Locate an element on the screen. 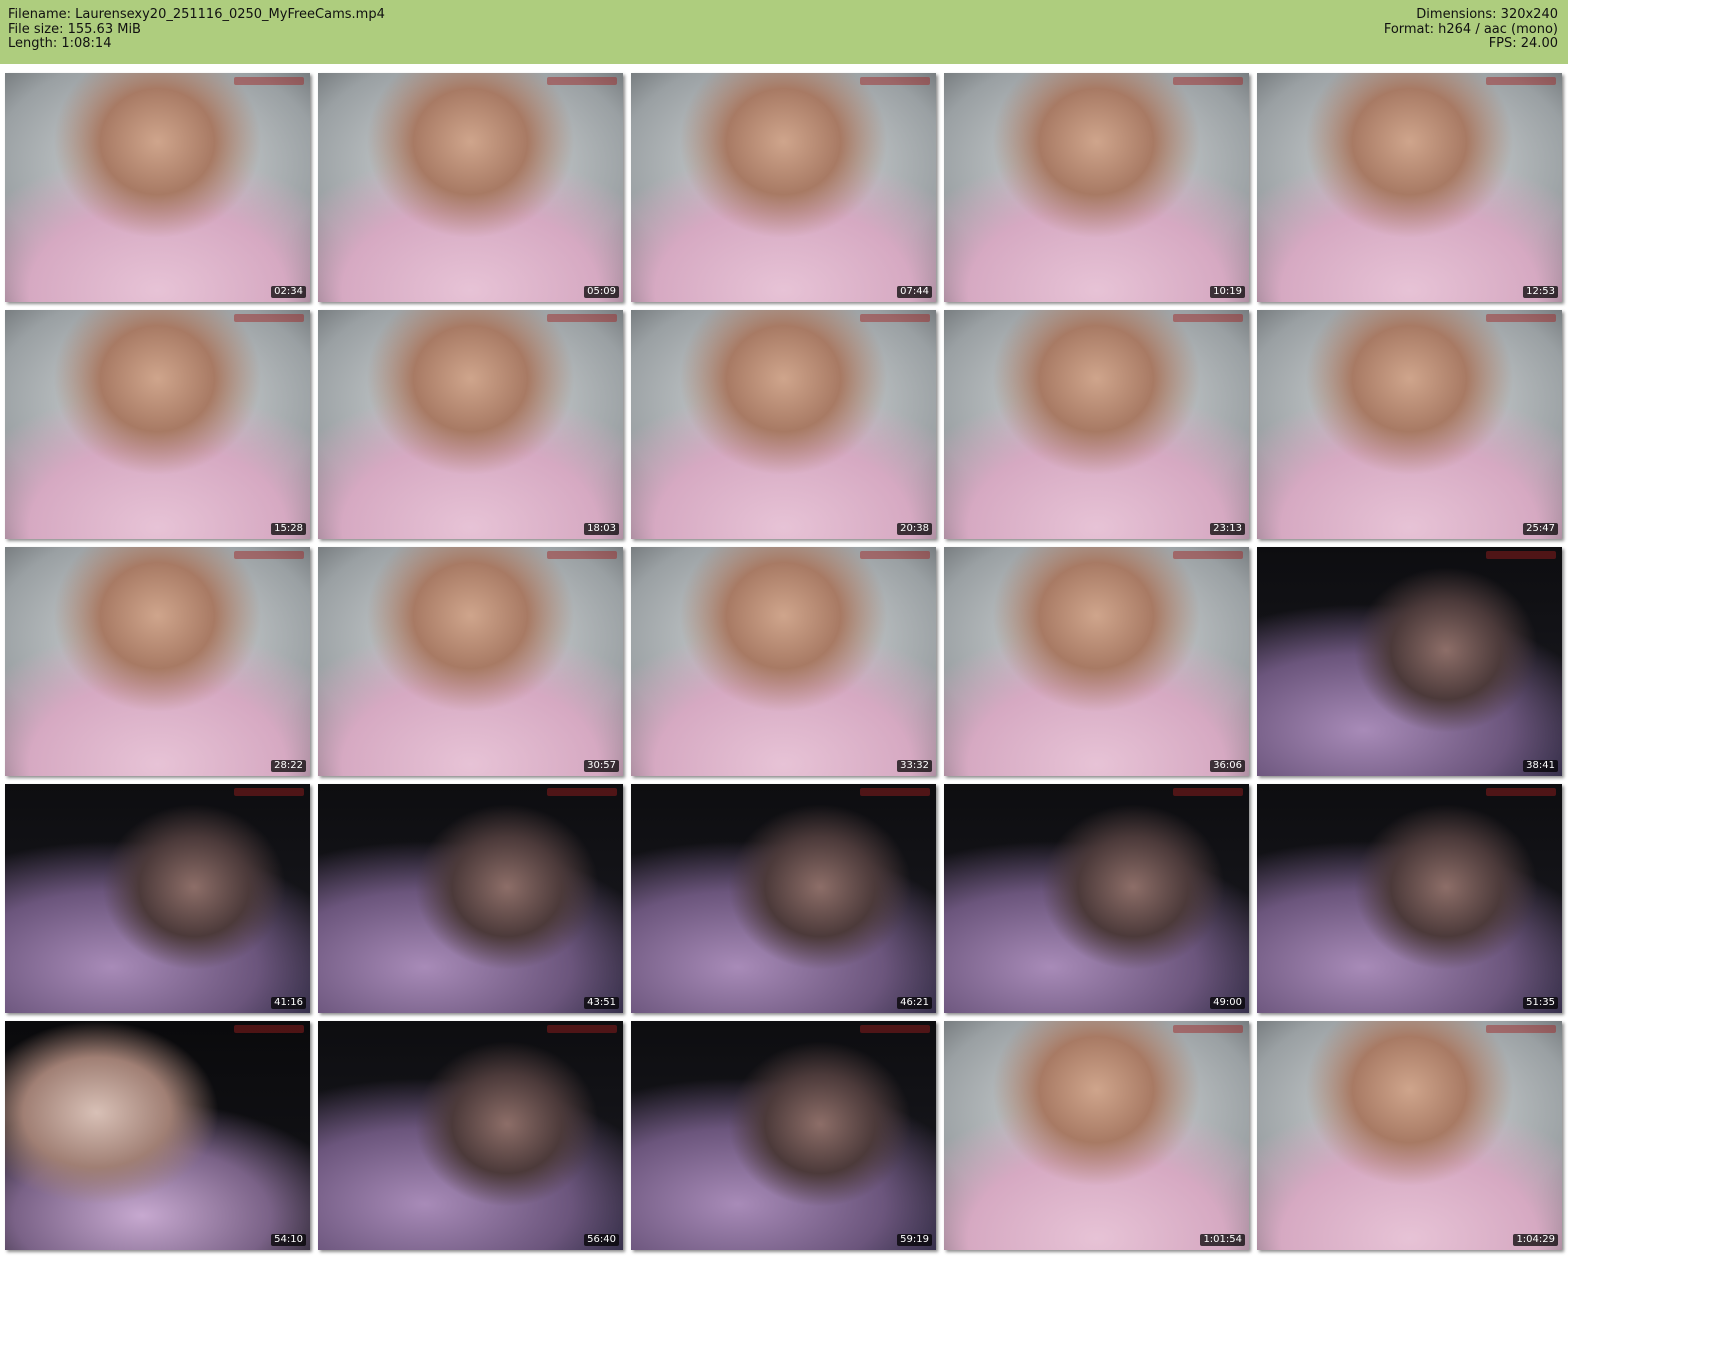 The image size is (1710, 1370). thumbnail-timestamp: 33:32 is located at coordinates (914, 766).